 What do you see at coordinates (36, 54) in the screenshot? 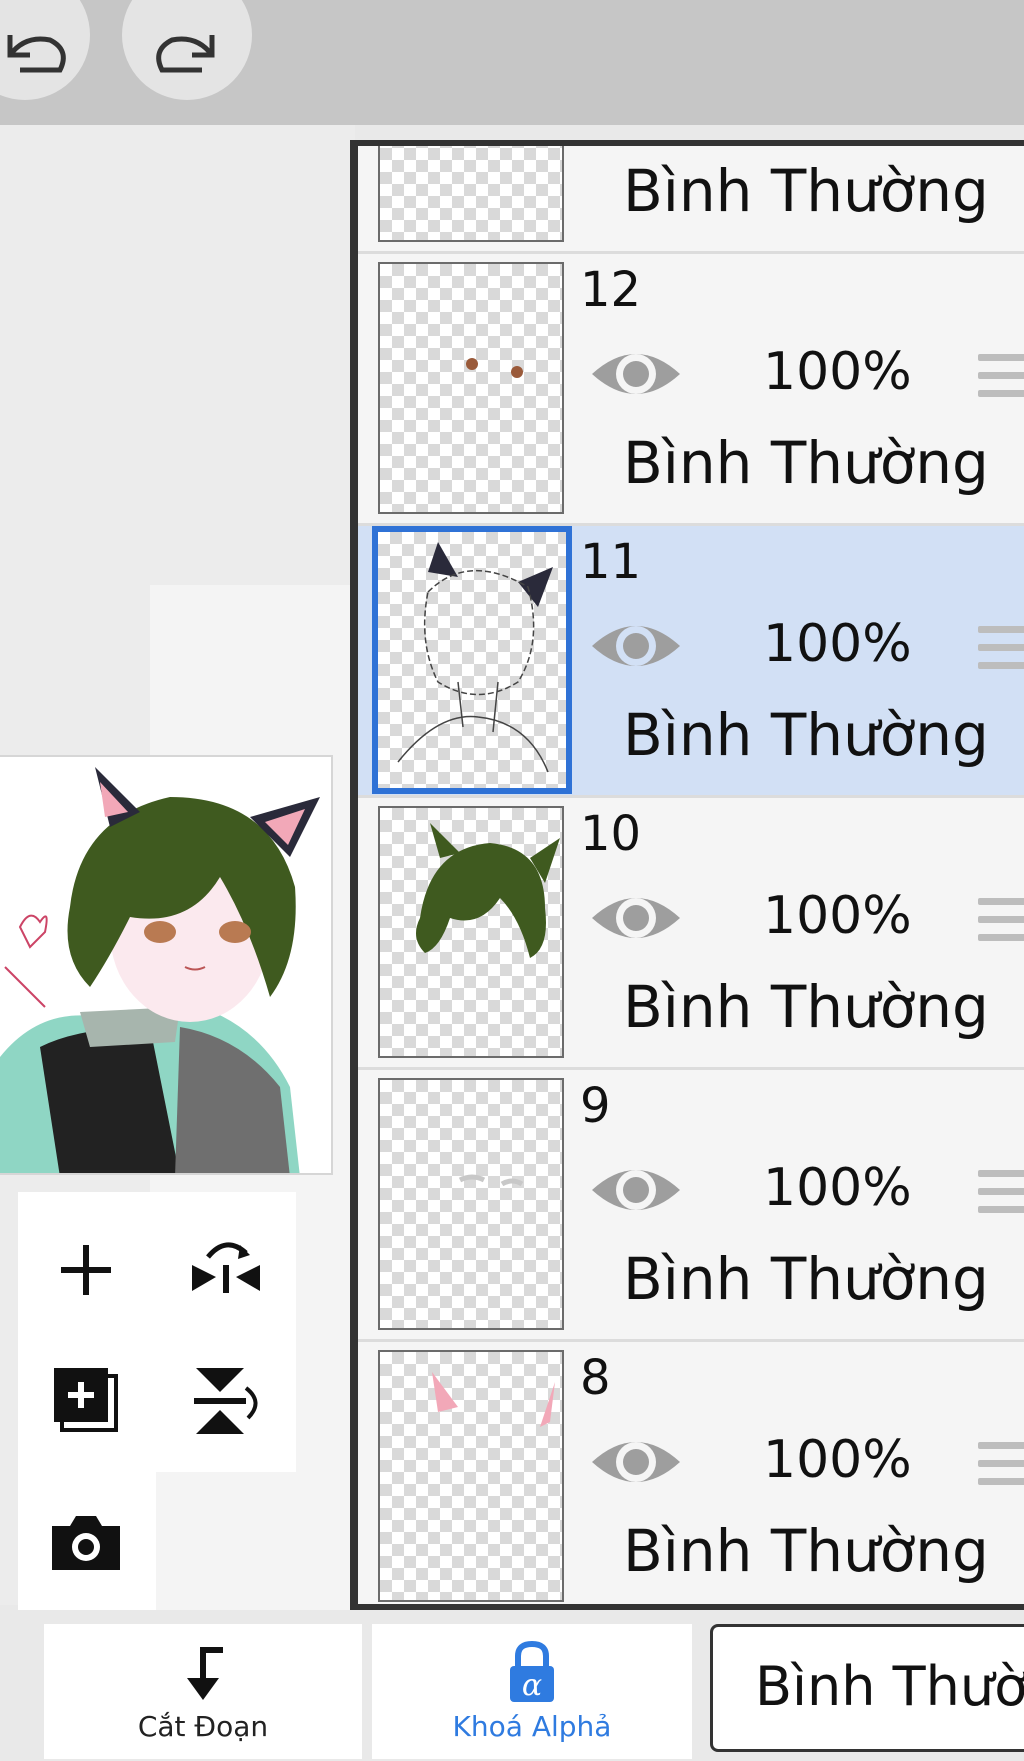
I see `undo-icon` at bounding box center [36, 54].